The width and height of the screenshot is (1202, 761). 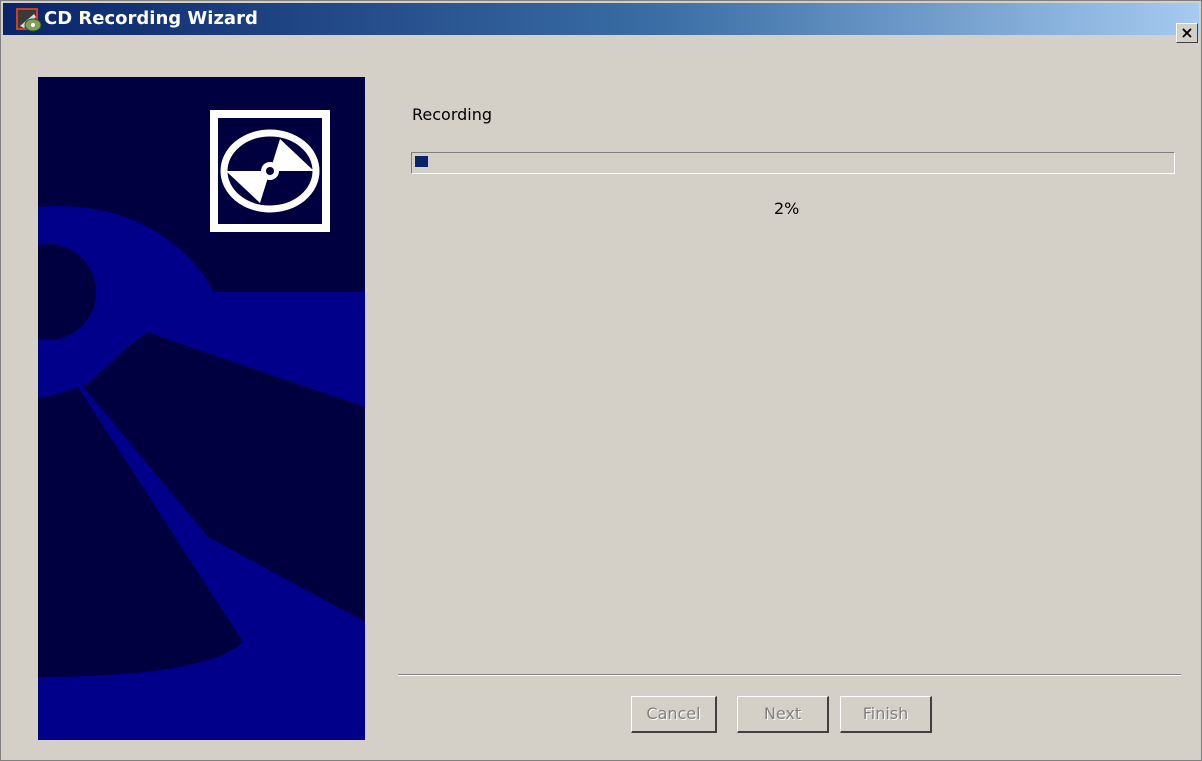 I want to click on progress-fill, so click(x=421, y=161).